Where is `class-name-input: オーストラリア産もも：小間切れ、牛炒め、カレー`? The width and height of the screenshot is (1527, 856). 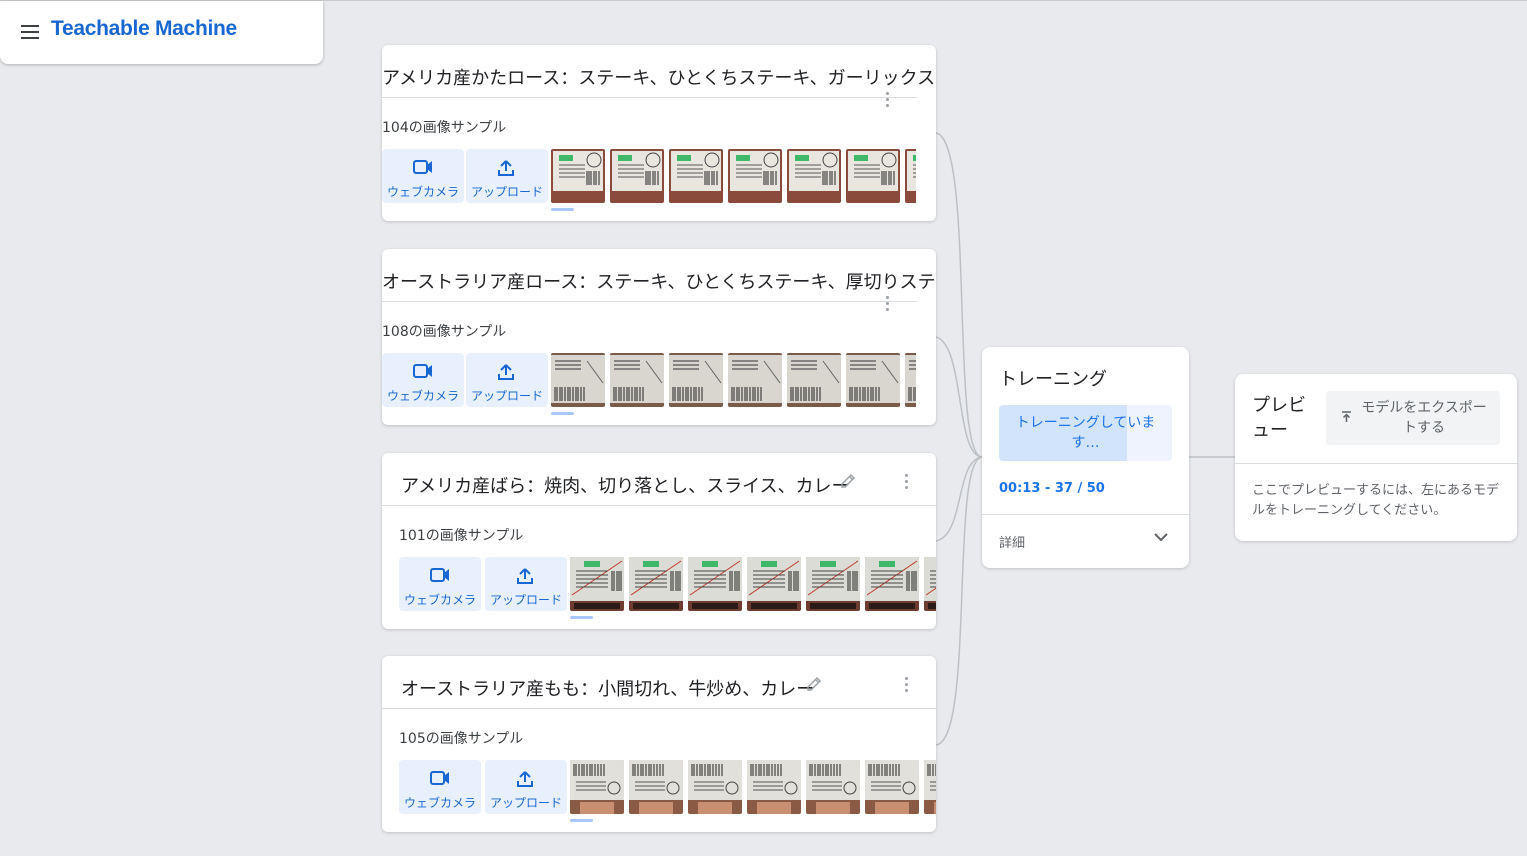
class-name-input: オーストラリア産もも：小間切れ、牛炒め、カレー is located at coordinates (607, 688).